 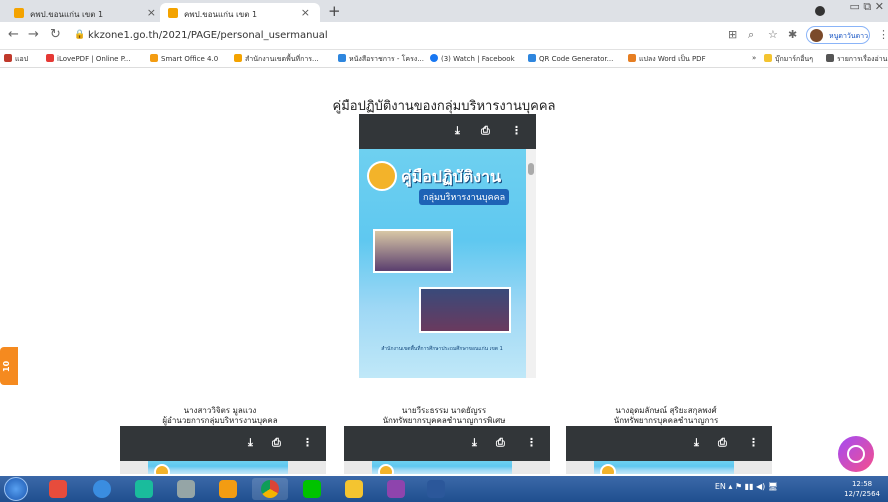 What do you see at coordinates (451, 176) in the screenshot?
I see `cover-title: คู่มือปฏิบัติงาน` at bounding box center [451, 176].